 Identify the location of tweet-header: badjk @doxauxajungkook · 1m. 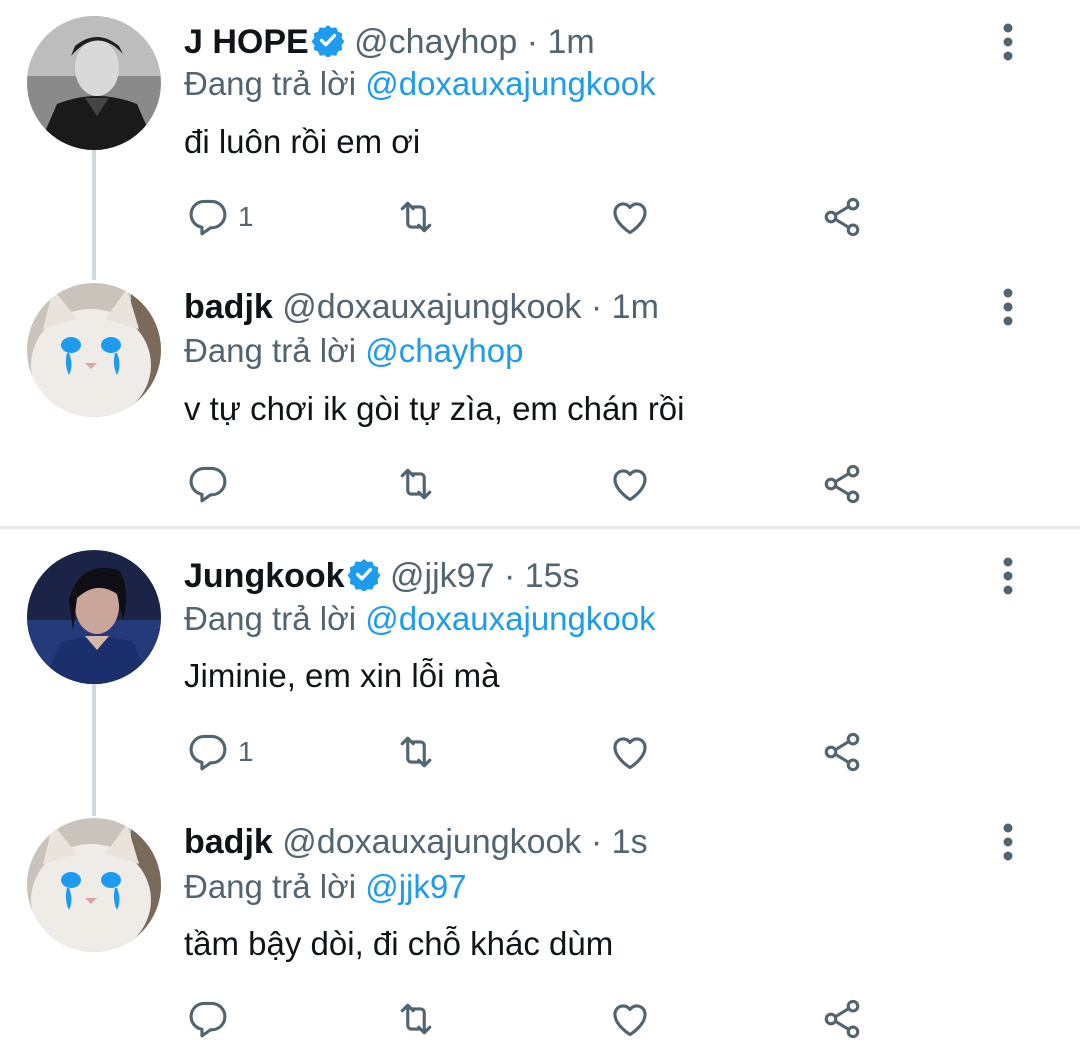
(421, 307).